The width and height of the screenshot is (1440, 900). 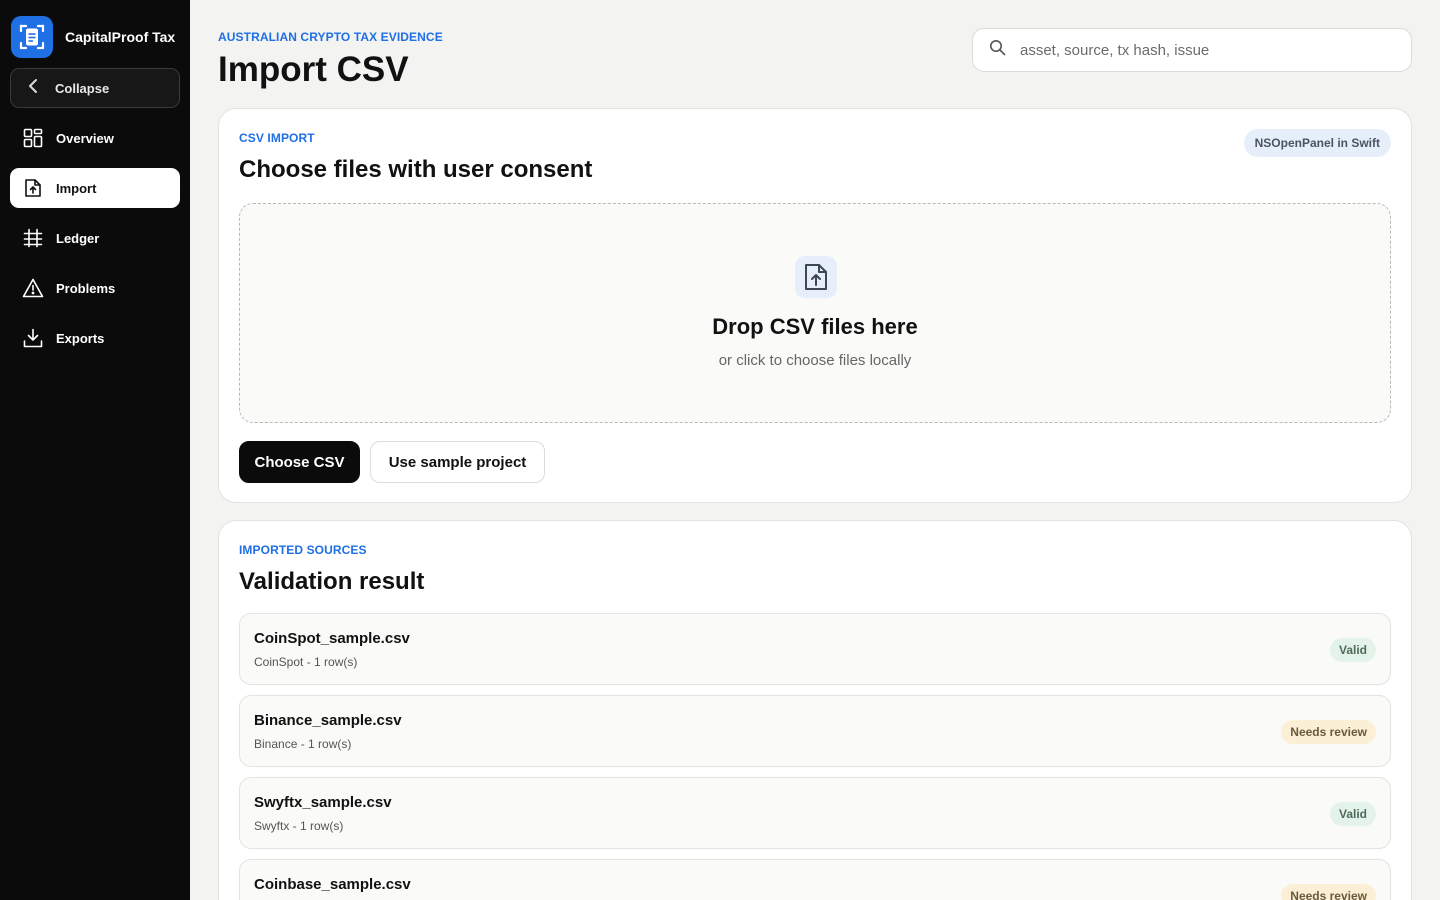 What do you see at coordinates (332, 638) in the screenshot?
I see `source-file-name: CoinSpot_sample.csv` at bounding box center [332, 638].